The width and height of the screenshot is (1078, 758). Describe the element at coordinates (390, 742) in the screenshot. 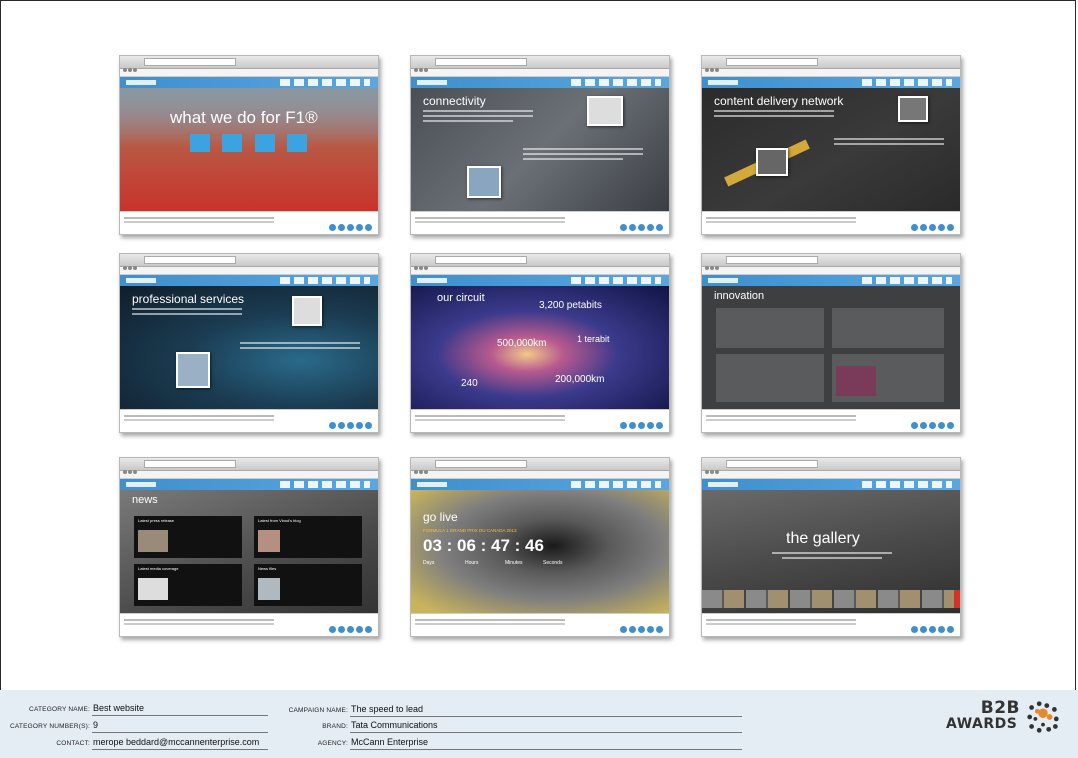

I see `agency-value: McCann Enterprise` at that location.